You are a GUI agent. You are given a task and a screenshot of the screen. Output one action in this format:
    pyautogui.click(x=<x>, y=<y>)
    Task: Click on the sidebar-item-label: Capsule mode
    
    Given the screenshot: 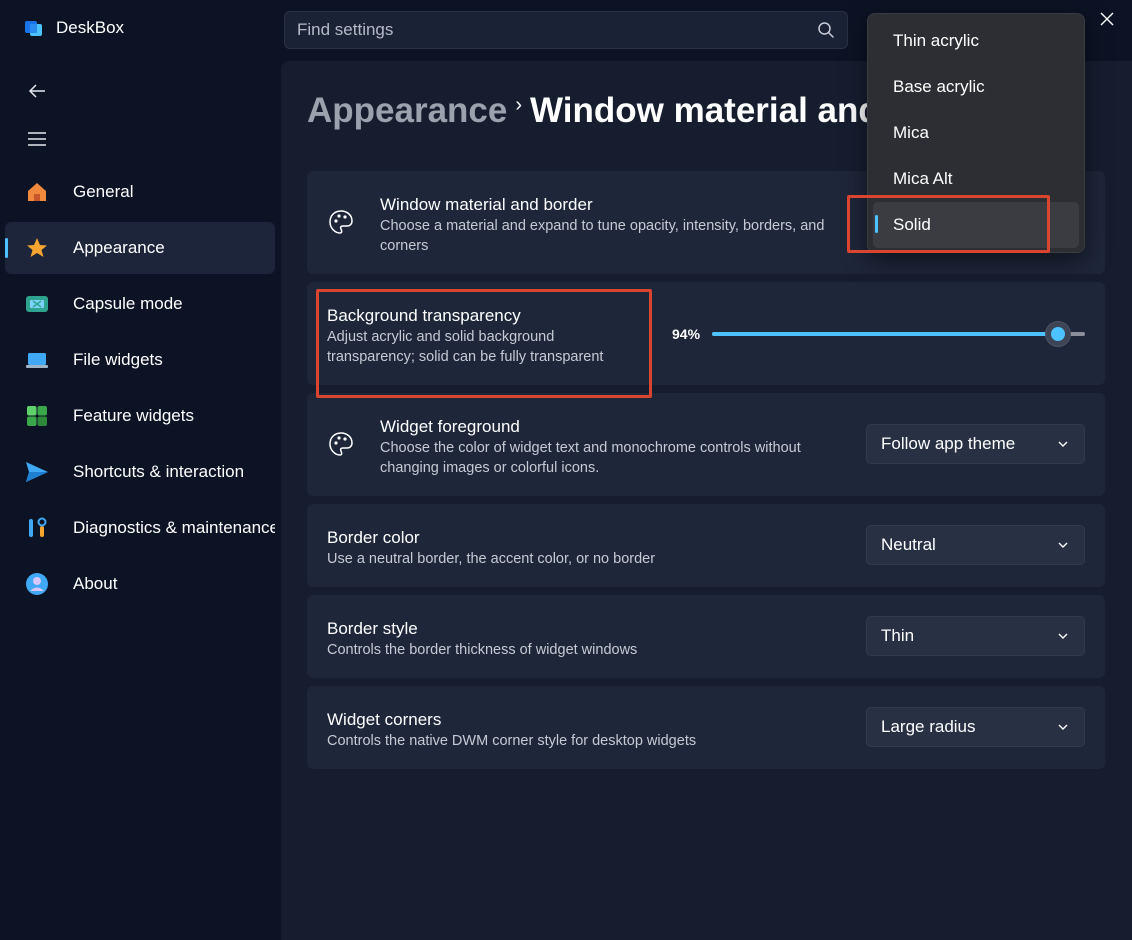 What is the action you would take?
    pyautogui.click(x=128, y=303)
    